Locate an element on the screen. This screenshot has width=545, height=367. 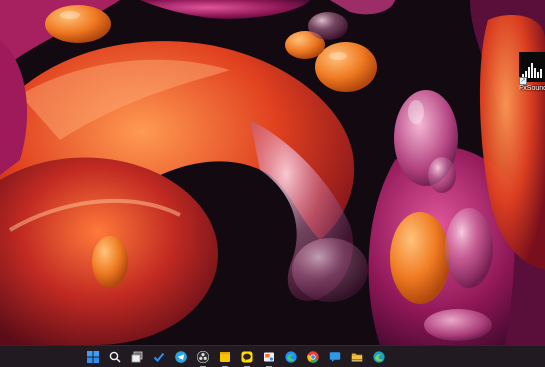
sticky-notes-button is located at coordinates (225, 357).